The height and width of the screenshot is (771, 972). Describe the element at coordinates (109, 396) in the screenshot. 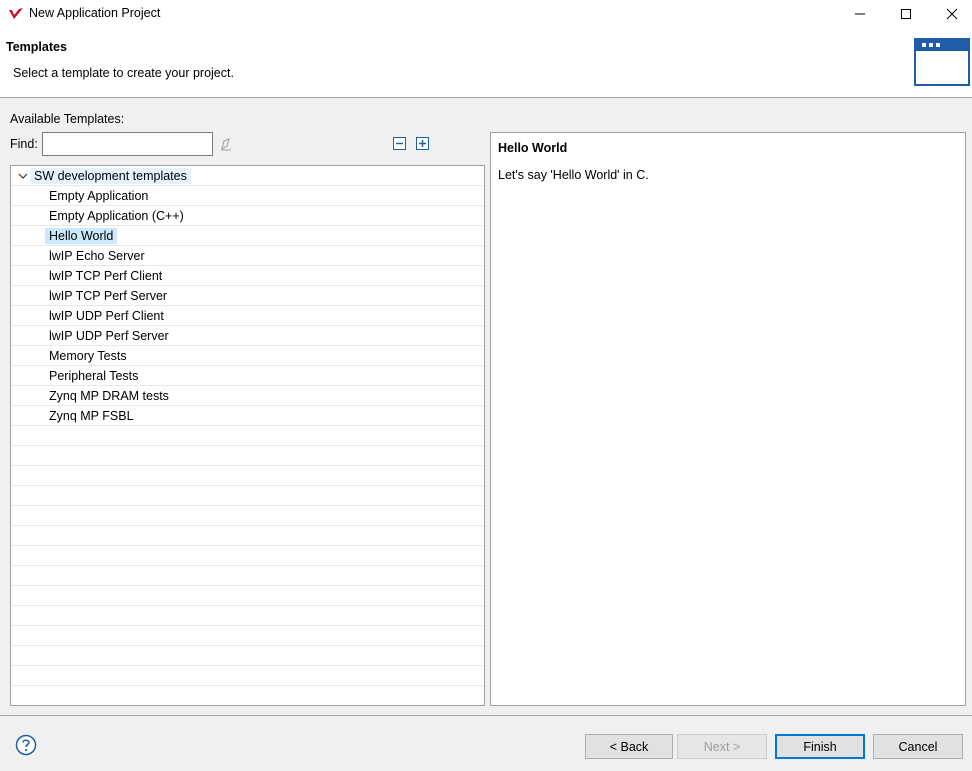

I see `tree-item-label: Zynq MP DRAM tests` at that location.